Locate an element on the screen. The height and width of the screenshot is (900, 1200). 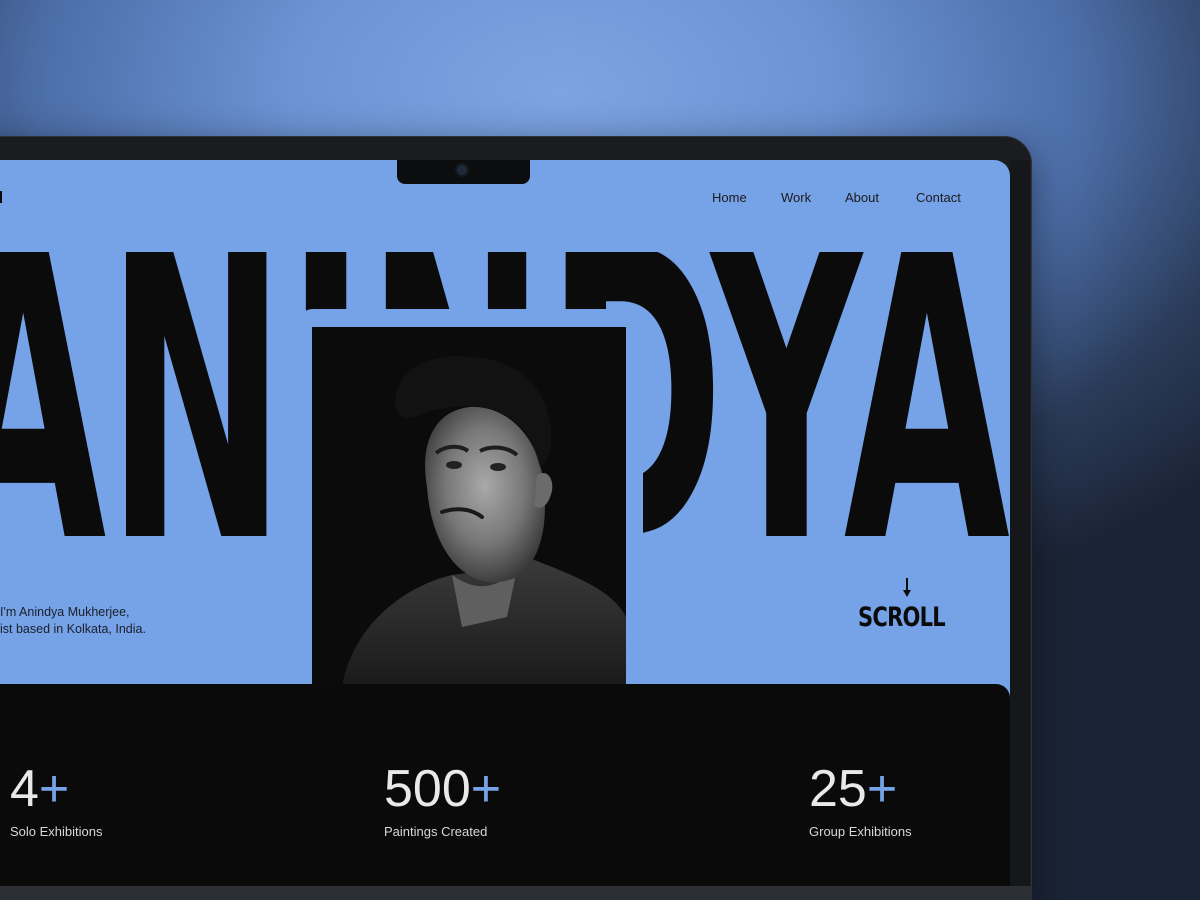
stat-value: 500+ is located at coordinates (443, 789).